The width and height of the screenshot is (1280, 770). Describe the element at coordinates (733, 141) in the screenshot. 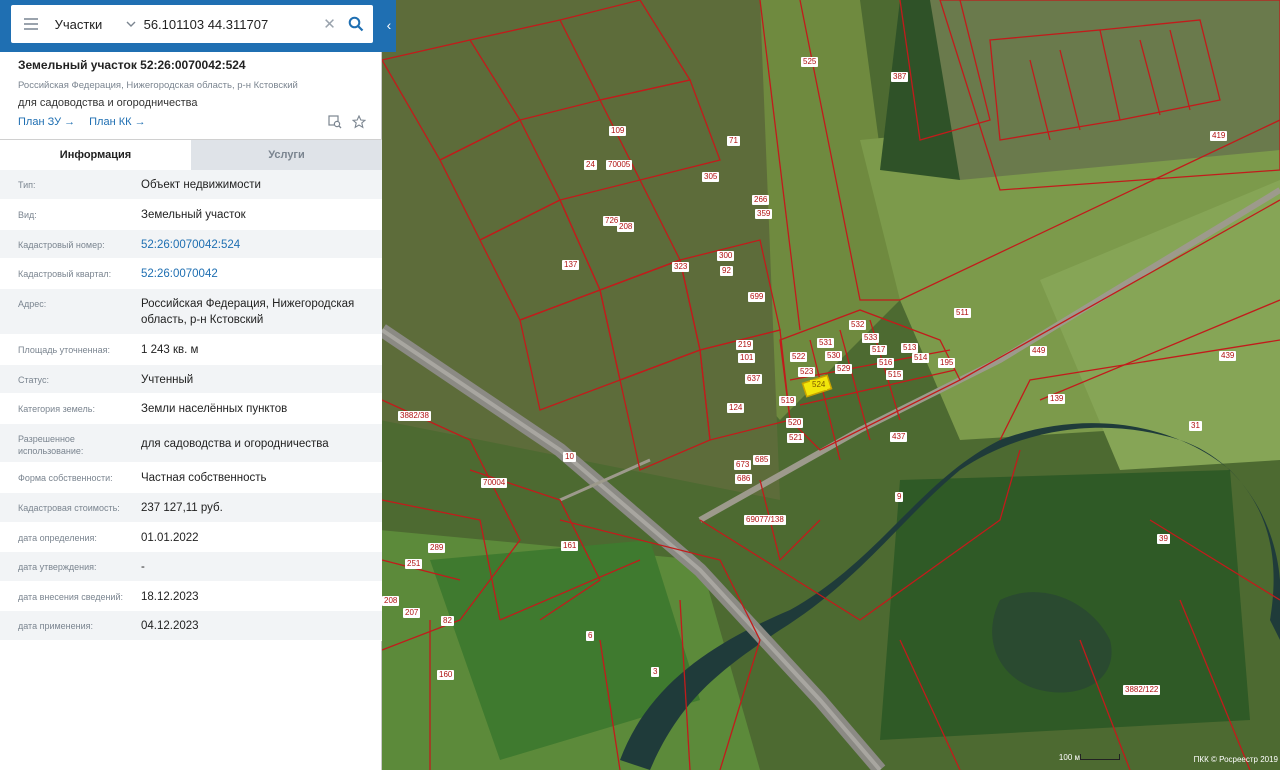

I see `parcel-label: 71` at that location.